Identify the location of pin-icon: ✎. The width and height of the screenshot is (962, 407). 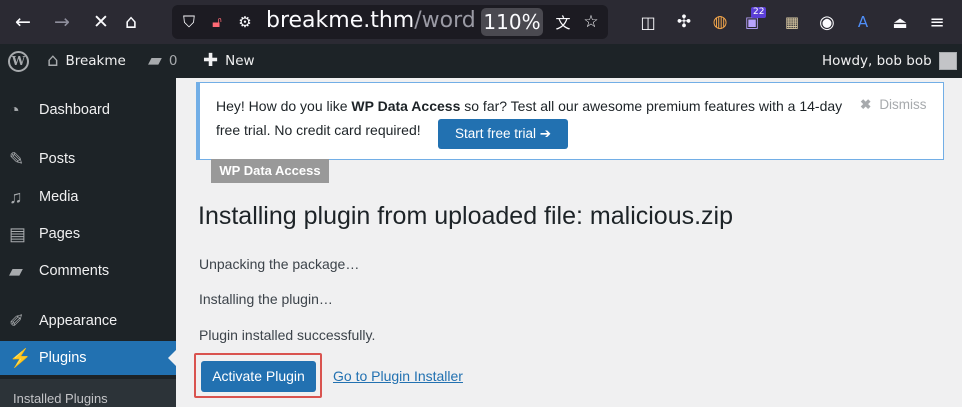
(17, 158).